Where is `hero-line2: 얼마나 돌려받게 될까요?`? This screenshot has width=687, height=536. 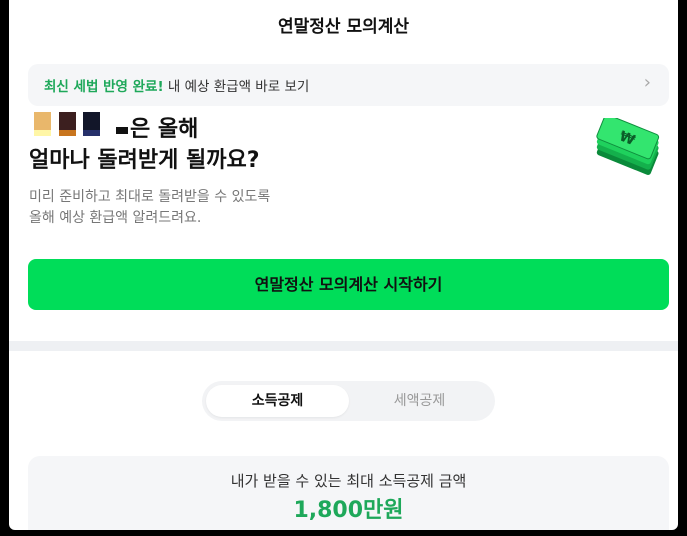 hero-line2: 얼마나 돌려받게 될까요? is located at coordinates (144, 160).